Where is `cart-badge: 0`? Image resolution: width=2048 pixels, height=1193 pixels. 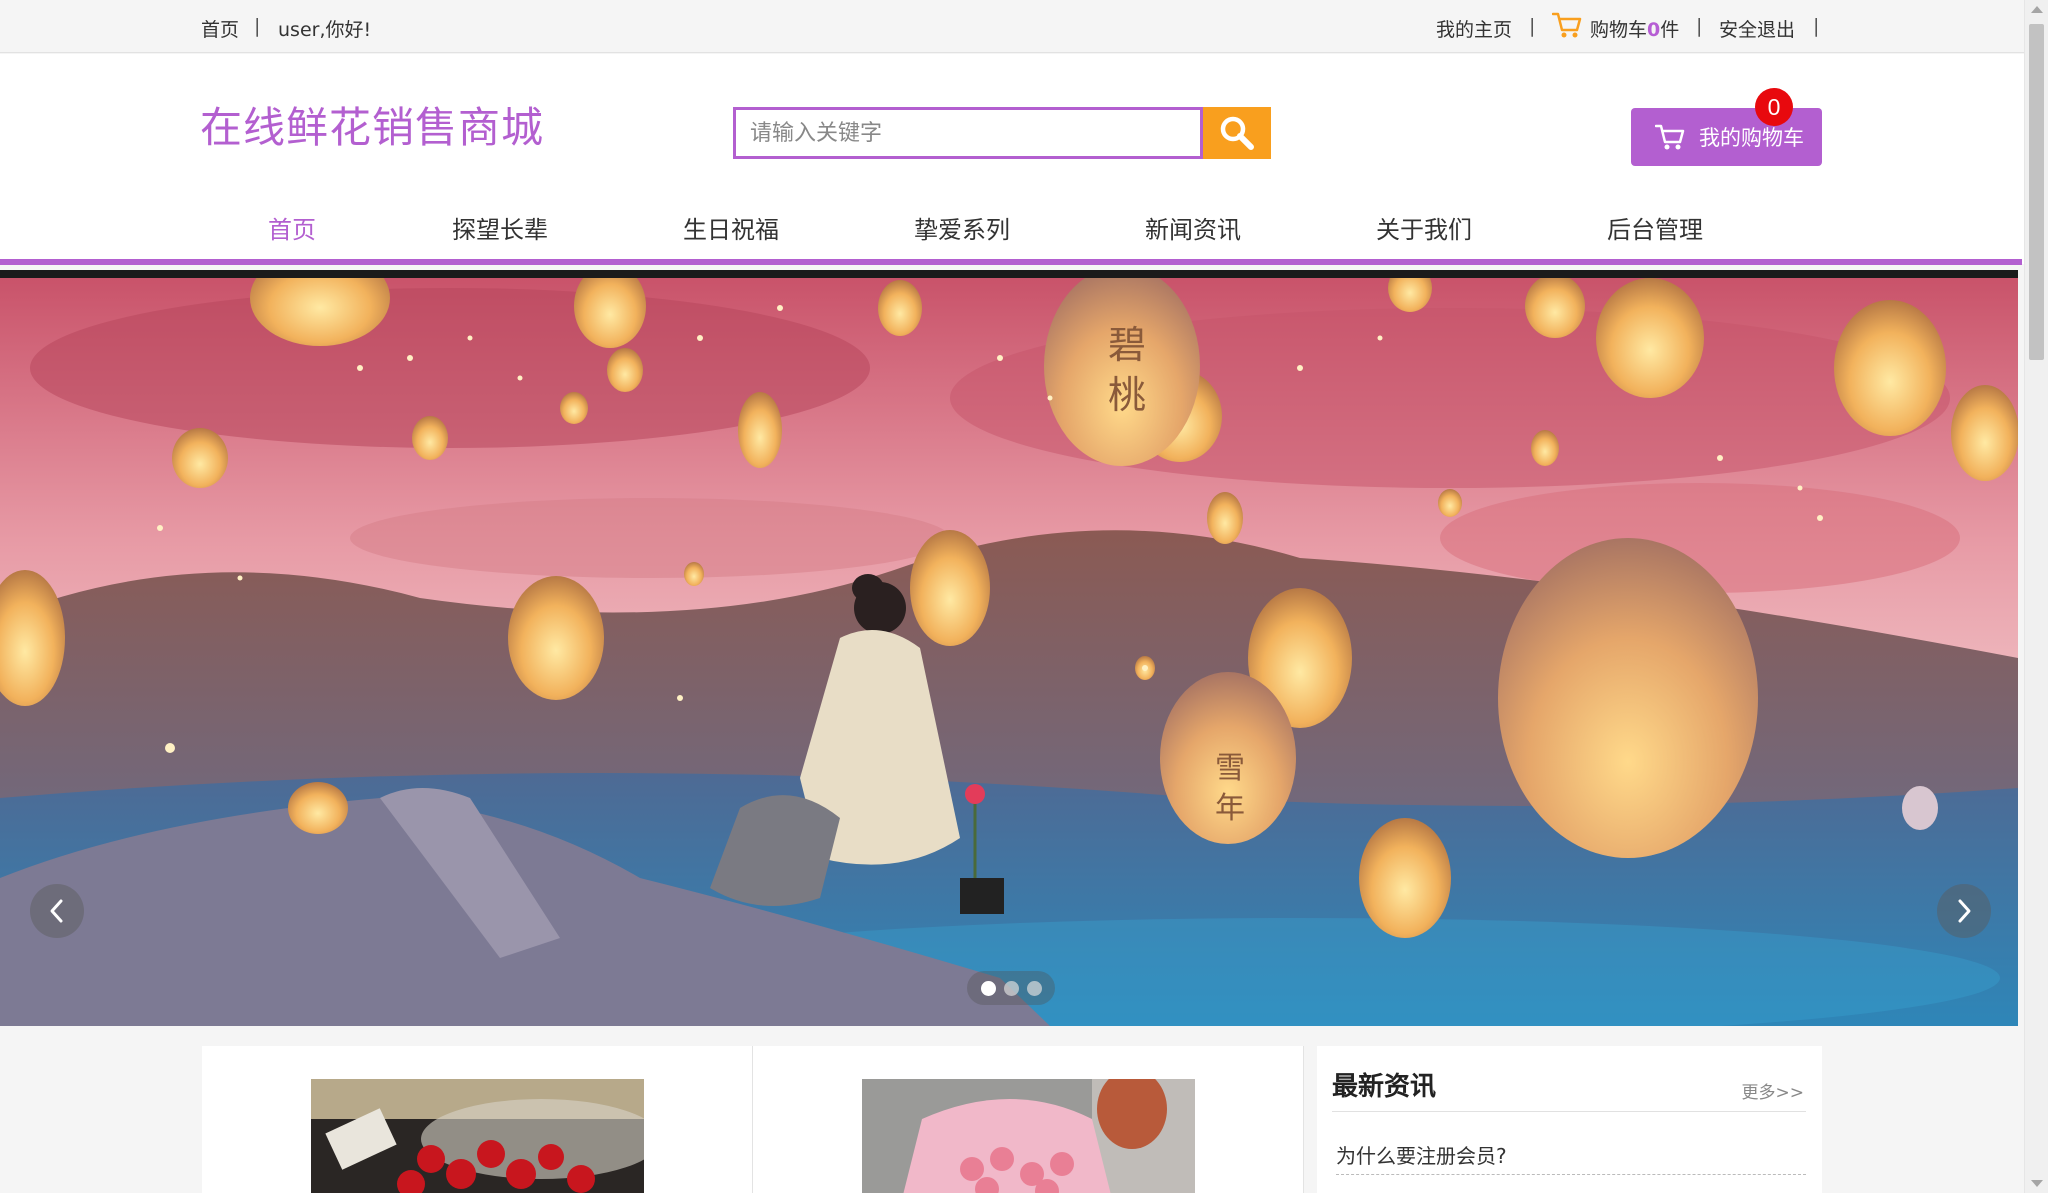 cart-badge: 0 is located at coordinates (1774, 107).